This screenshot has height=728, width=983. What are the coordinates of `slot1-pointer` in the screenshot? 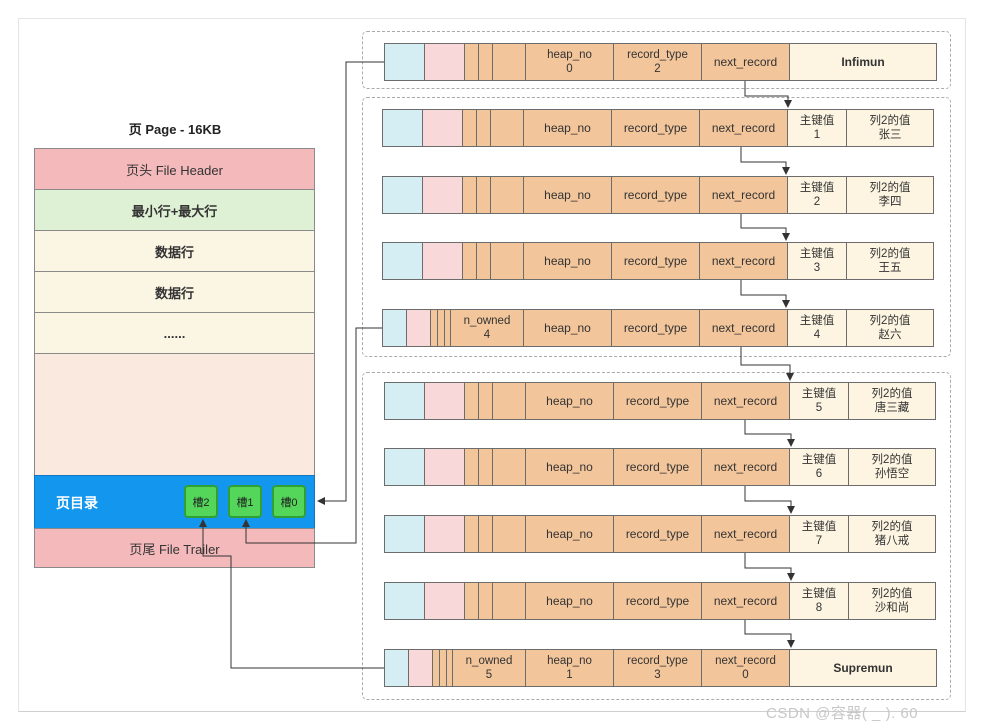 It's located at (312, 435).